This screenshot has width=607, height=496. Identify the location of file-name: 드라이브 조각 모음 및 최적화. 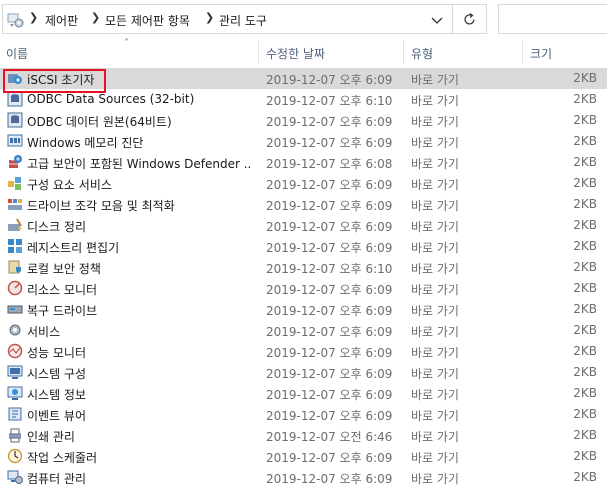
(101, 206).